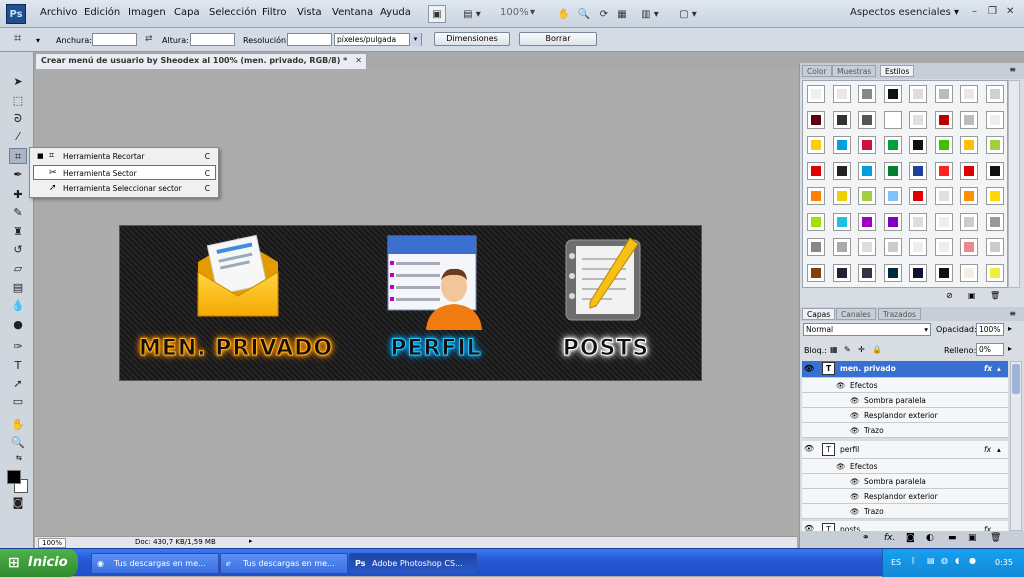 The width and height of the screenshot is (1024, 577). I want to click on width-input, so click(114, 39).